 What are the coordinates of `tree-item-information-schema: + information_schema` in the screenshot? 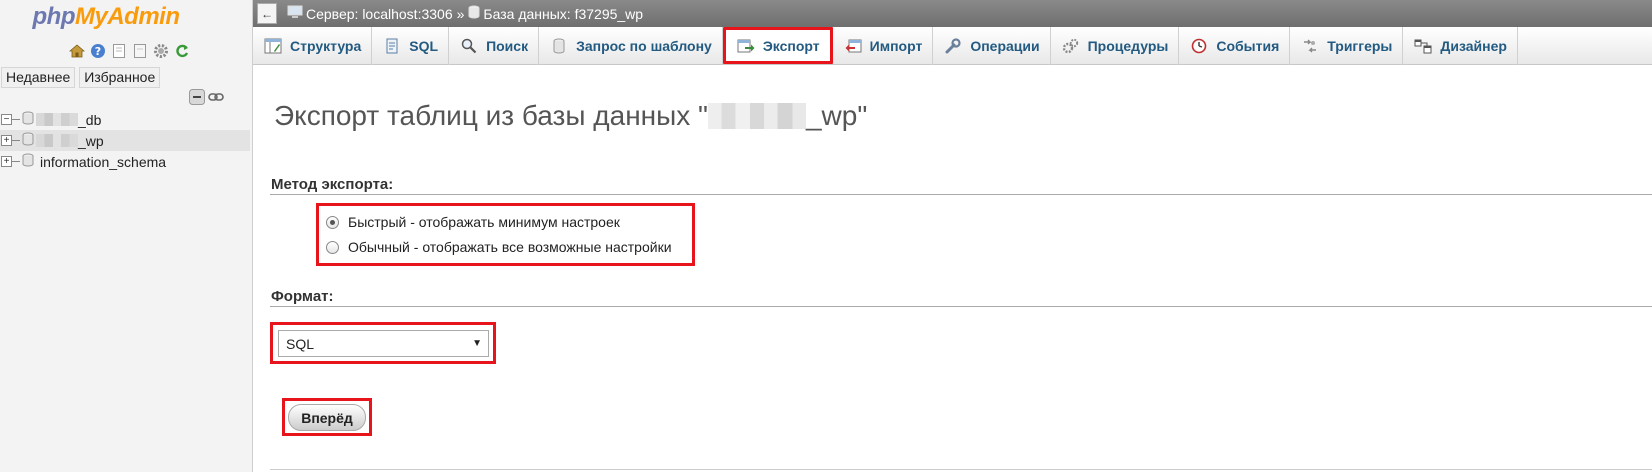 It's located at (125, 161).